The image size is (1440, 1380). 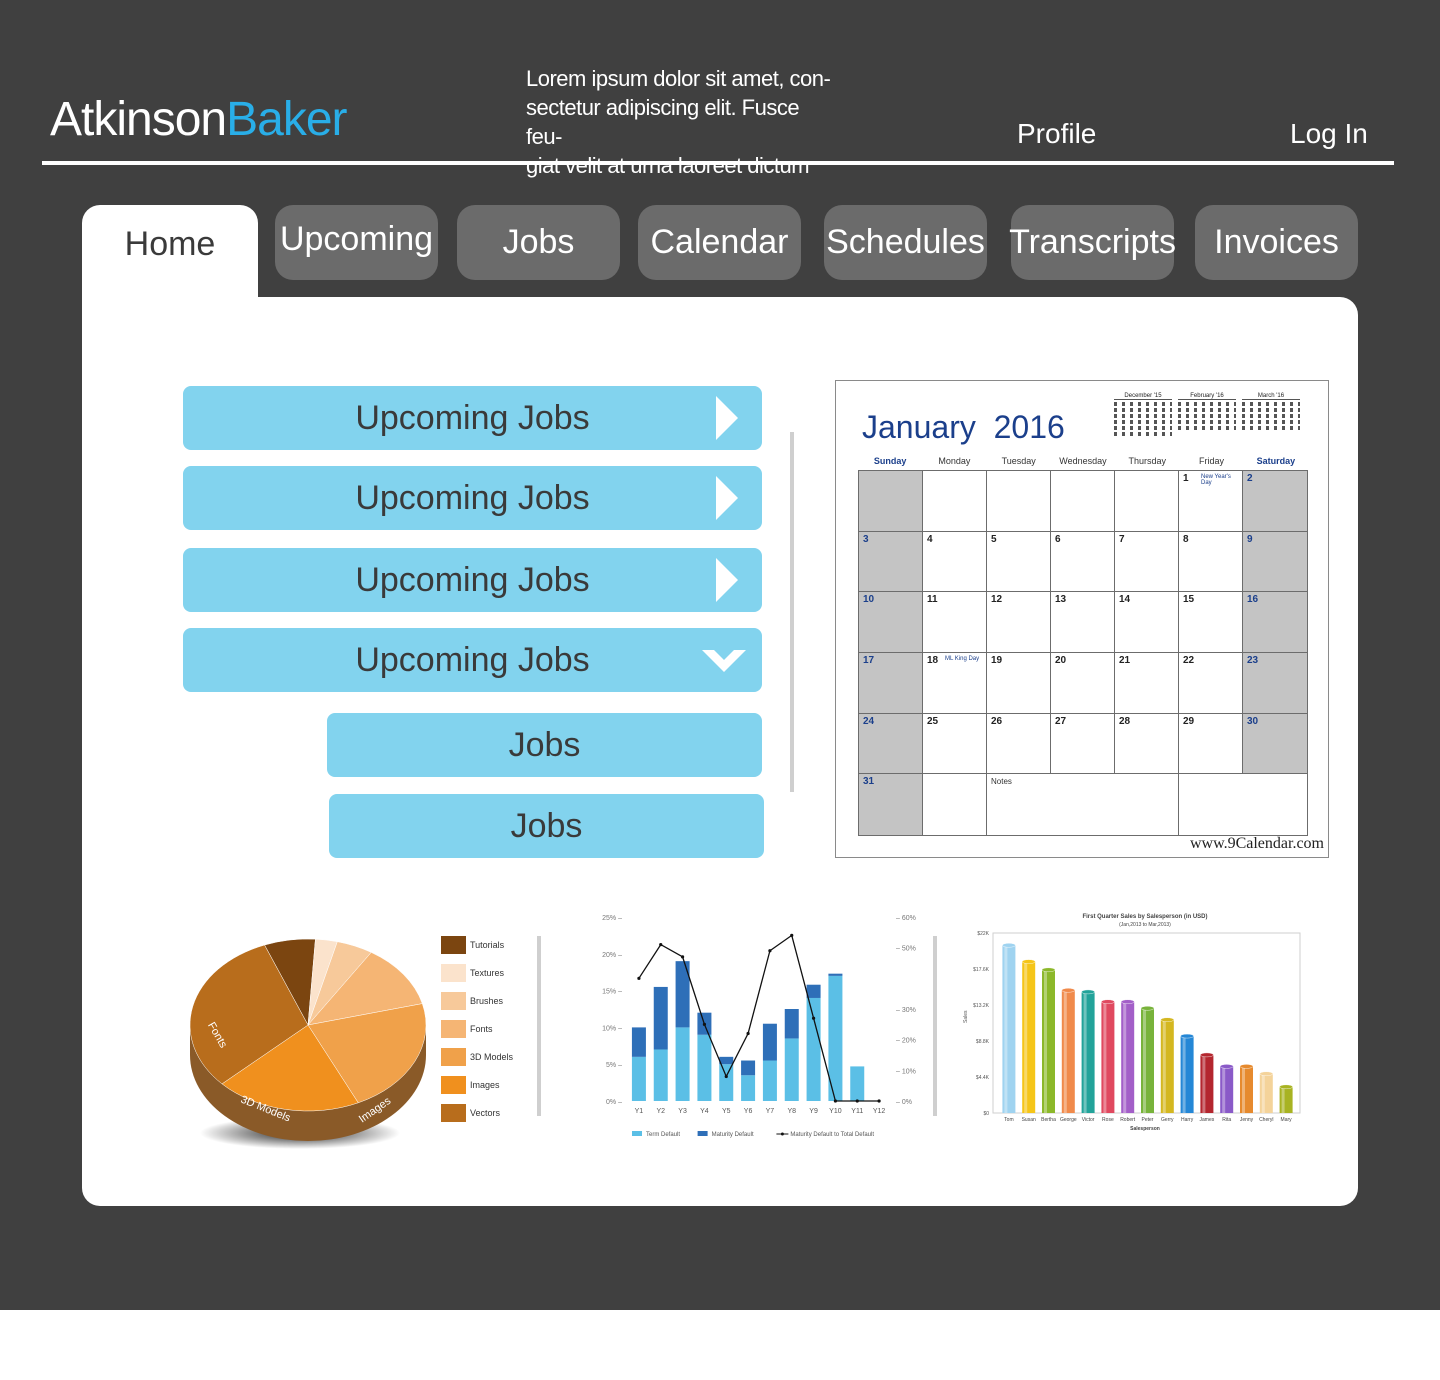 What do you see at coordinates (891, 683) in the screenshot?
I see `calendar-day-cell: 17` at bounding box center [891, 683].